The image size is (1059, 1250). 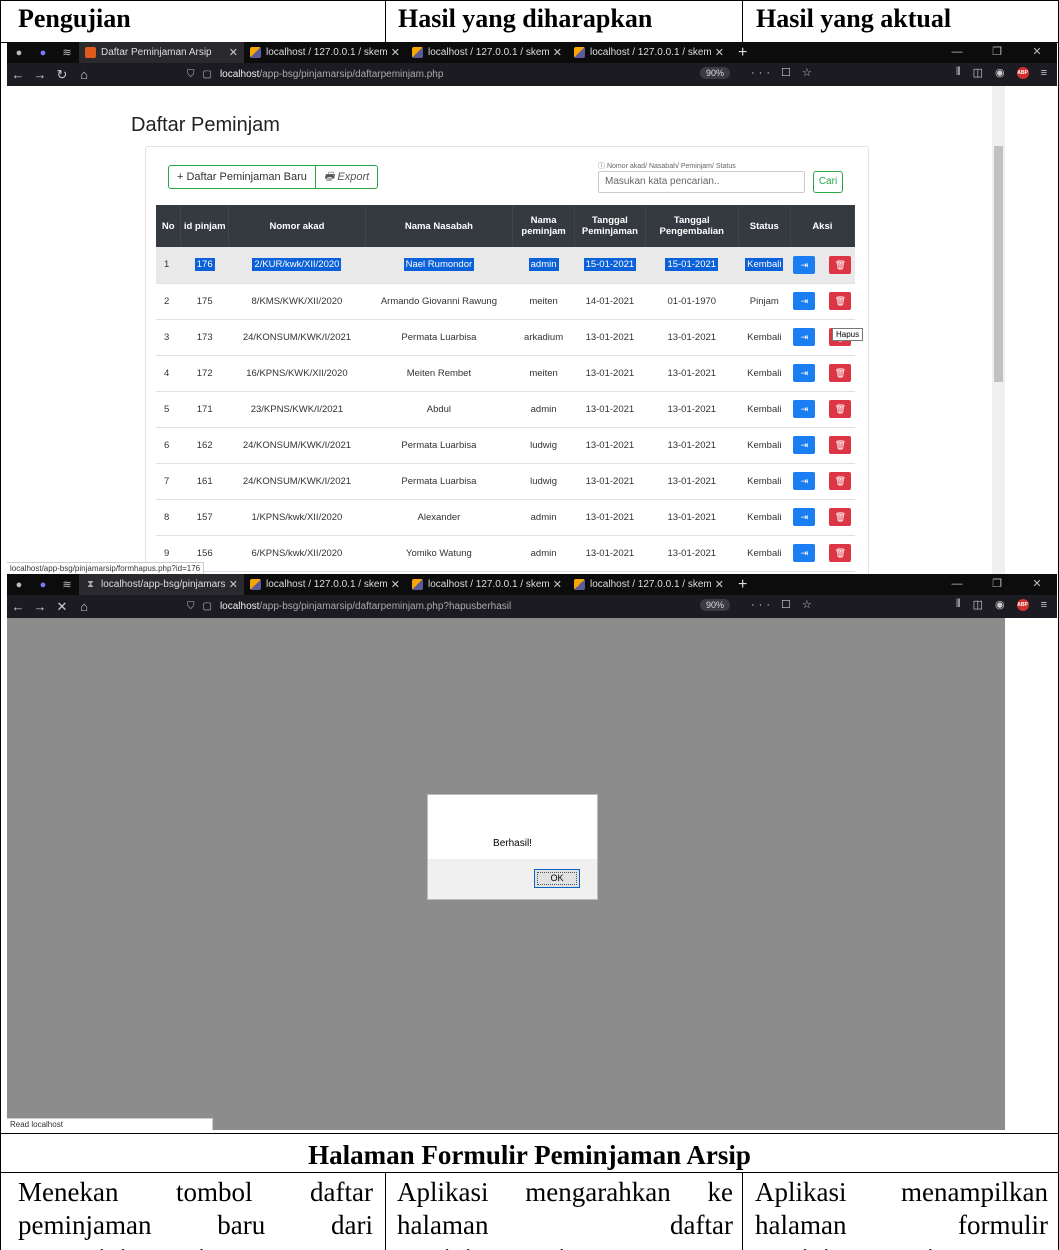 I want to click on cell-value: Kembali, so click(x=764, y=265).